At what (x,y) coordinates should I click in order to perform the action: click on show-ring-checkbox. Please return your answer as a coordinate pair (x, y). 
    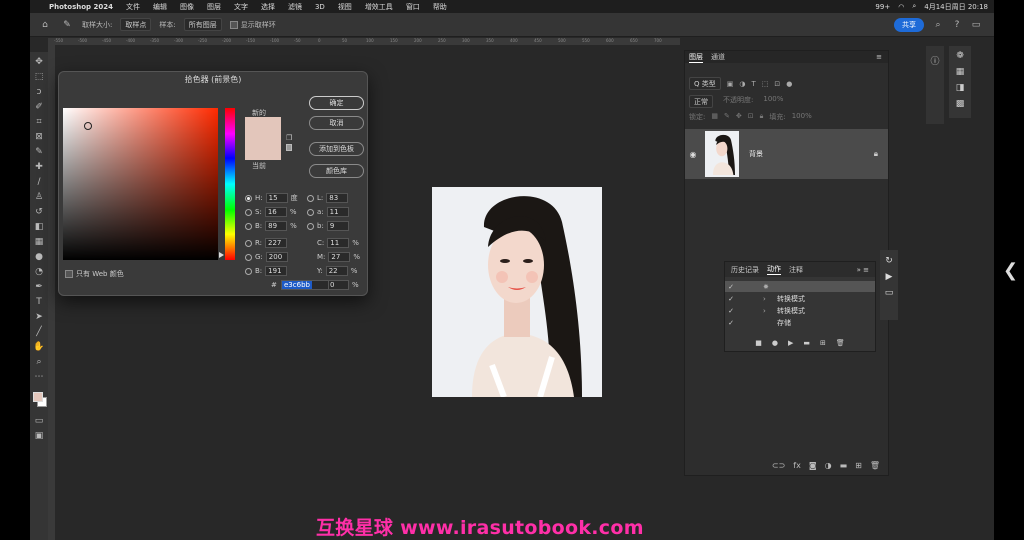
    Looking at the image, I should click on (233, 24).